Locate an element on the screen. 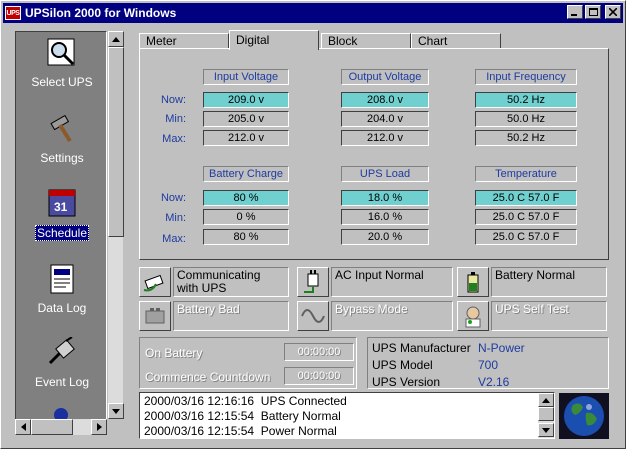 The image size is (626, 449). log-row: 2000/03/16 12:15:54 Power Normal is located at coordinates (240, 431).